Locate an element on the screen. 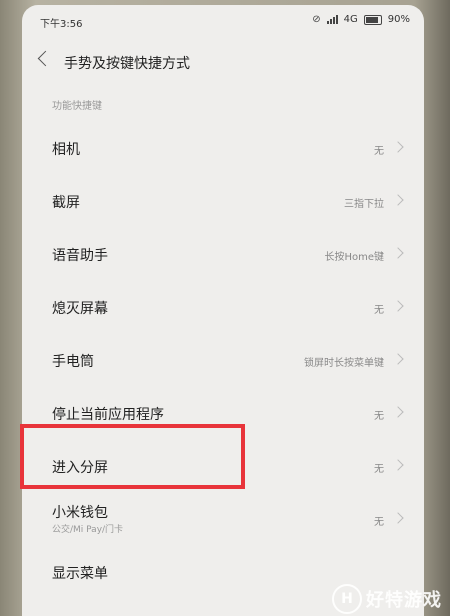 The image size is (450, 616). list-item-label: 小米钱包 is located at coordinates (80, 513).